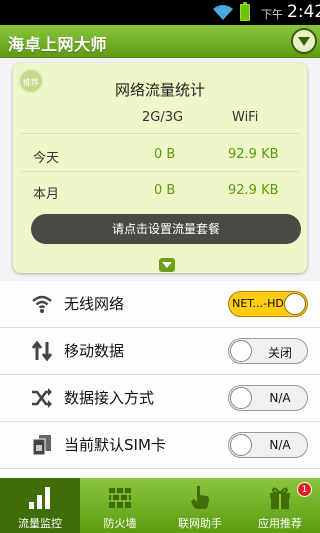  Describe the element at coordinates (160, 351) in the screenshot. I see `setting-row-mobile-data: 移动数据 关闭` at that location.